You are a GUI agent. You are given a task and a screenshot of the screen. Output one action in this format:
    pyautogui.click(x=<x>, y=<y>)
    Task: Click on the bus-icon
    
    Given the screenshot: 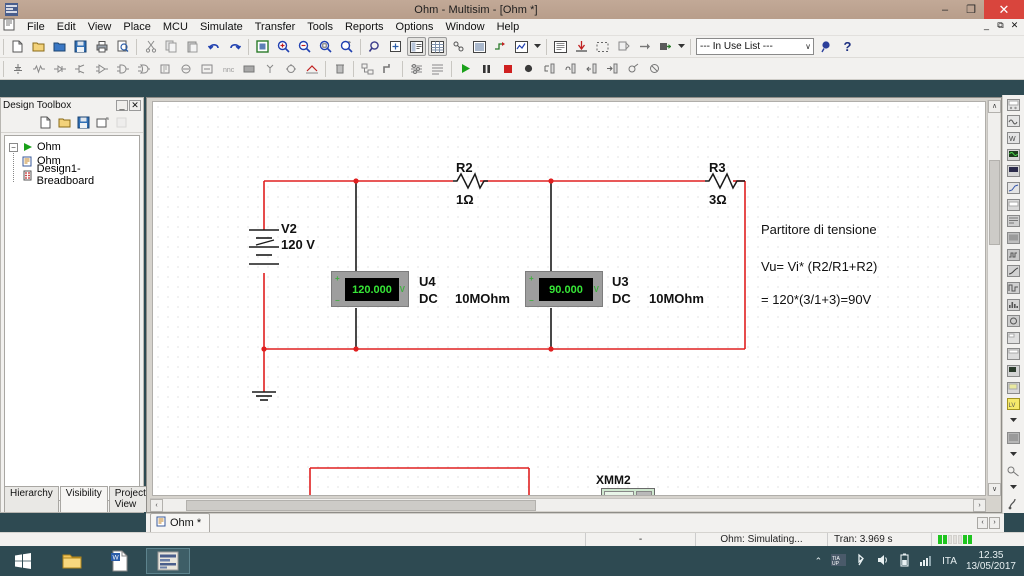 What is the action you would take?
    pyautogui.click(x=388, y=68)
    